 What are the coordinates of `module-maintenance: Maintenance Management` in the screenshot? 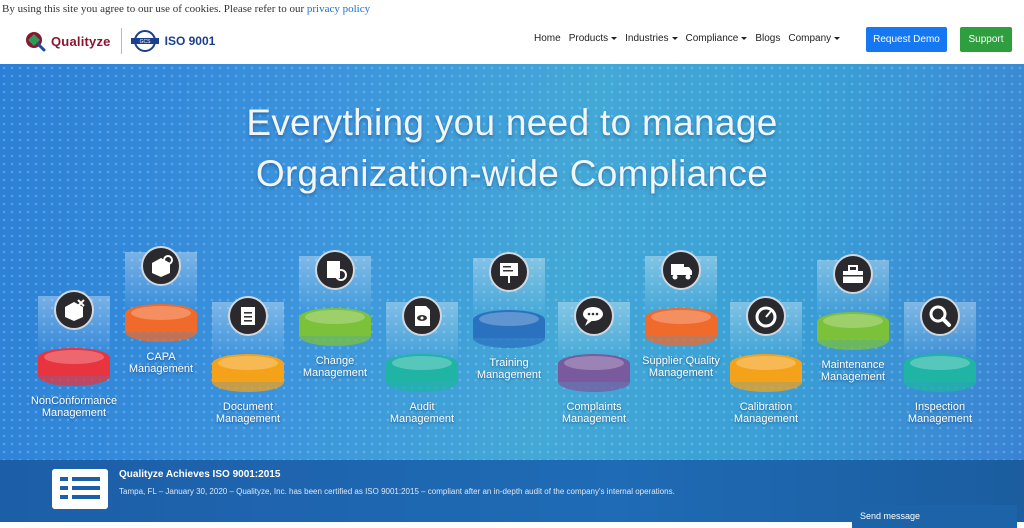 It's located at (853, 315).